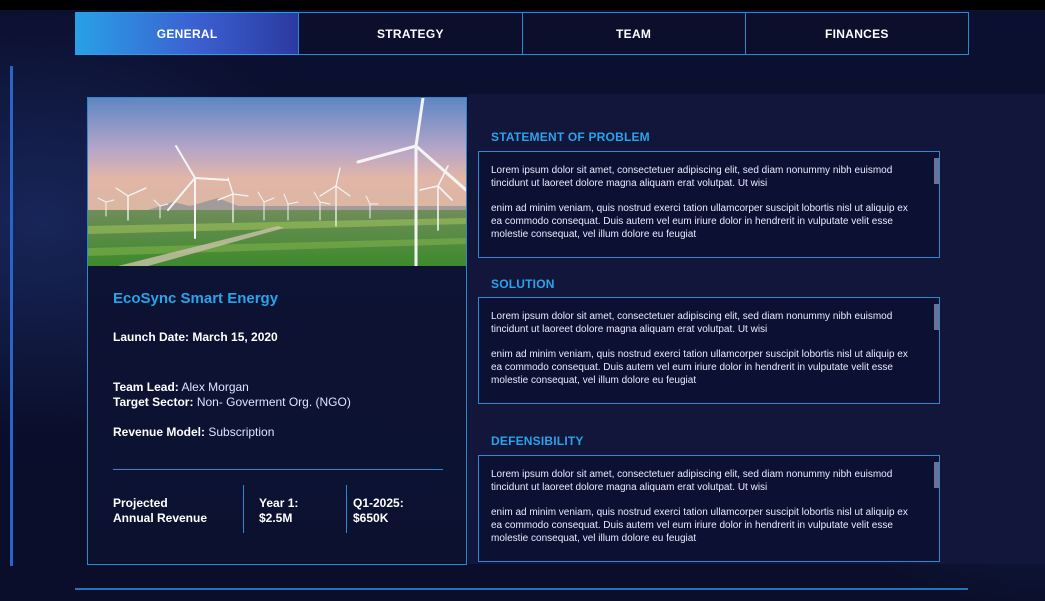 Image resolution: width=1045 pixels, height=601 pixels. I want to click on year1-metric: Year 1: $2.5M, so click(278, 520).